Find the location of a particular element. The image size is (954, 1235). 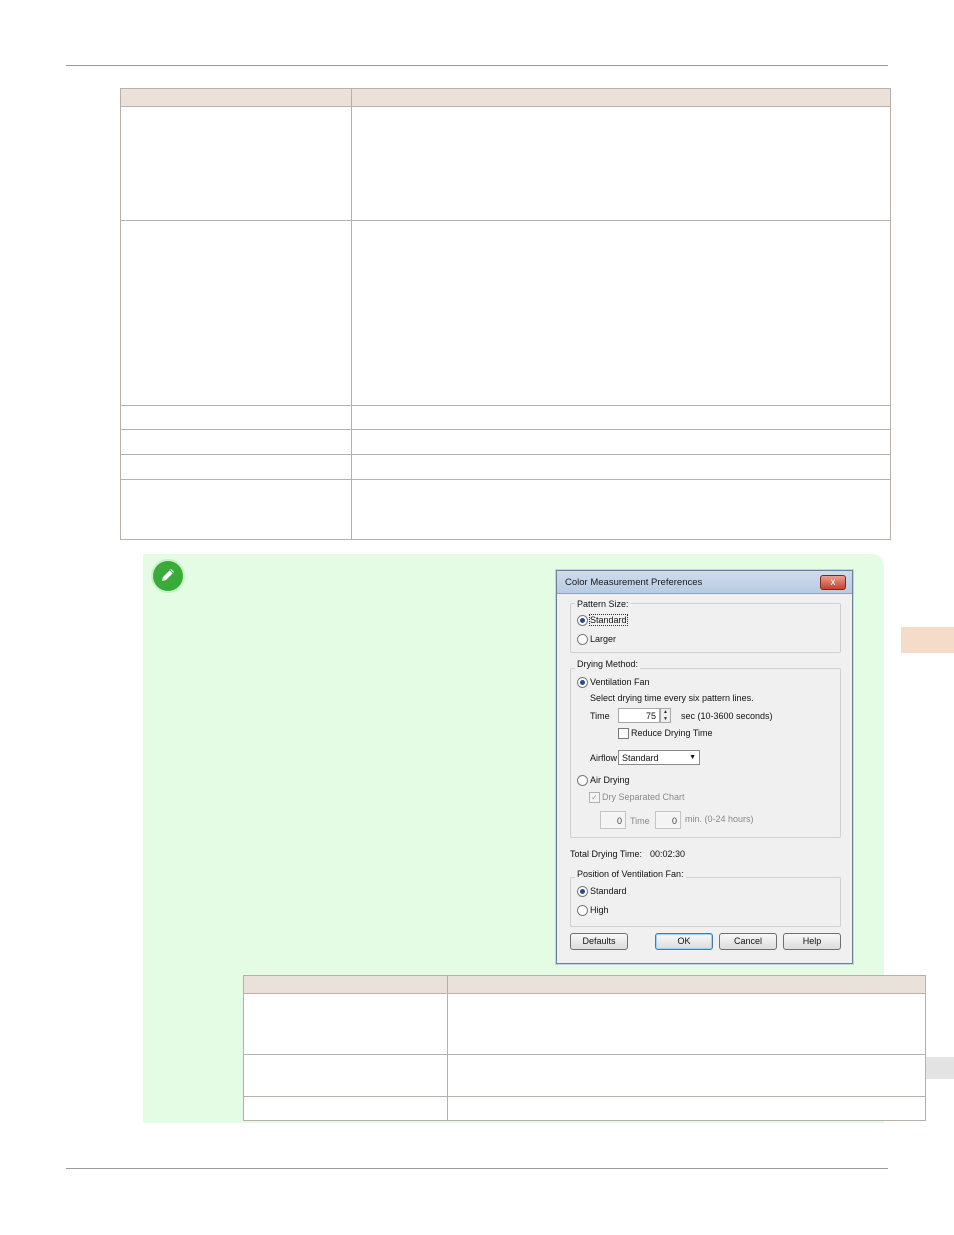

dry-separated-label: Dry Separated Chart is located at coordinates (643, 797).